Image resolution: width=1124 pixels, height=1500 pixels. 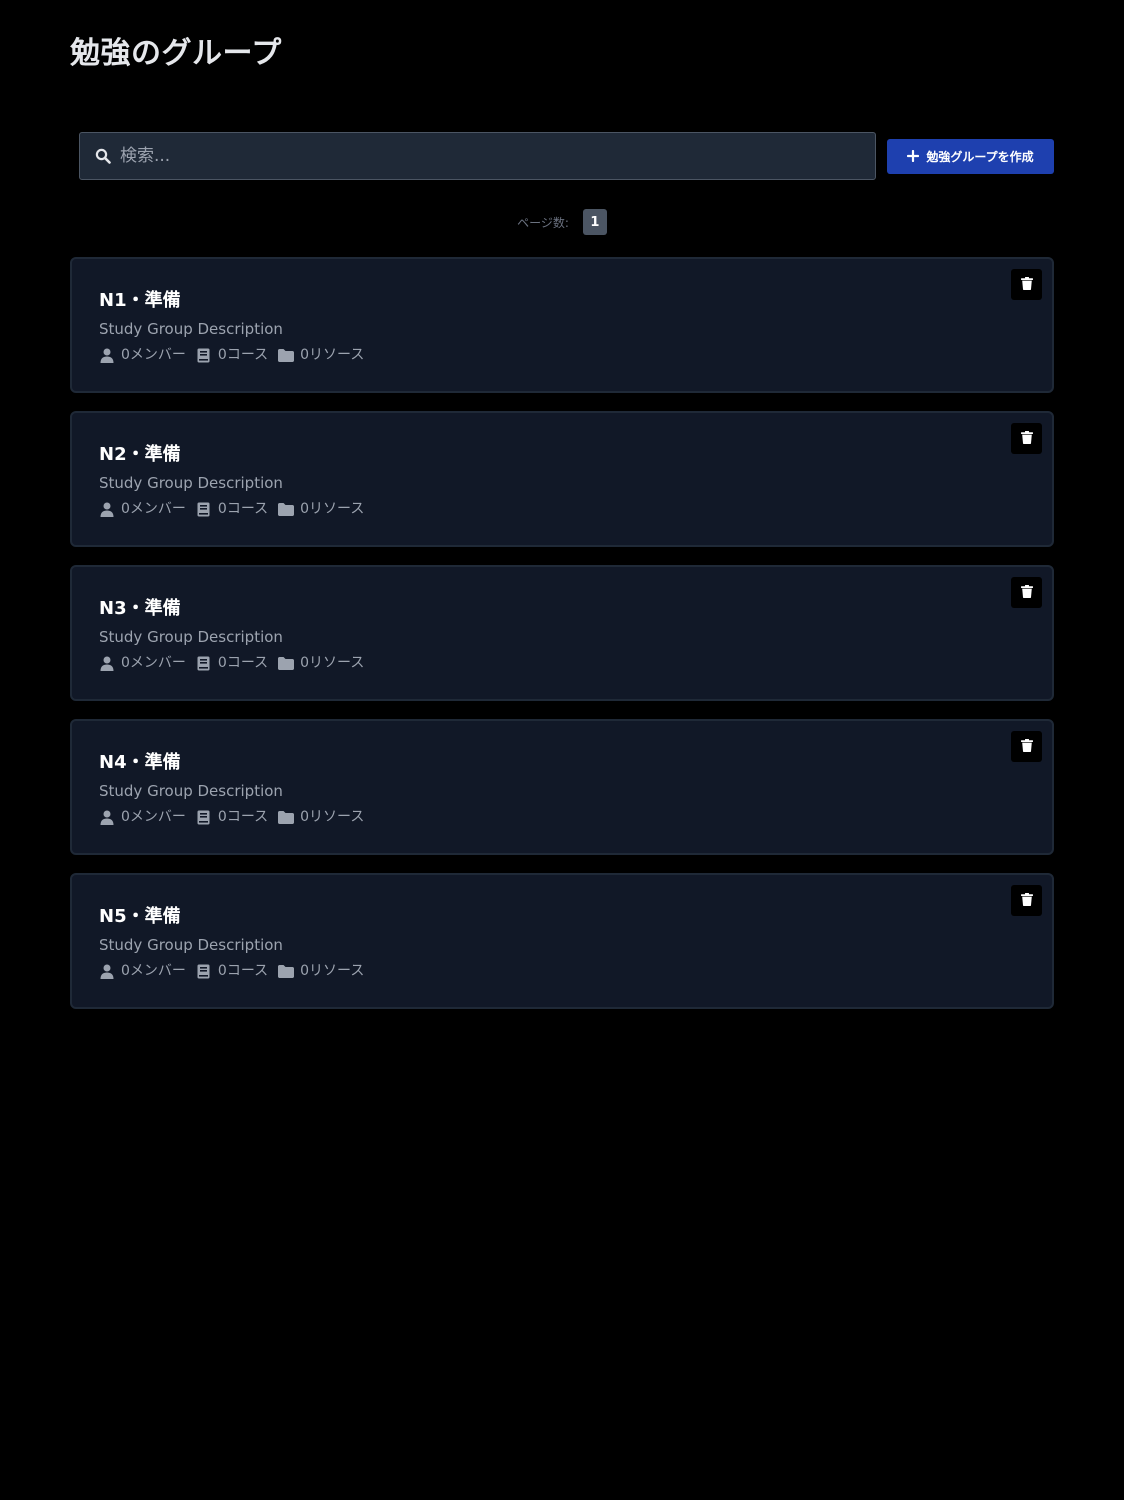 I want to click on search-box, so click(x=477, y=156).